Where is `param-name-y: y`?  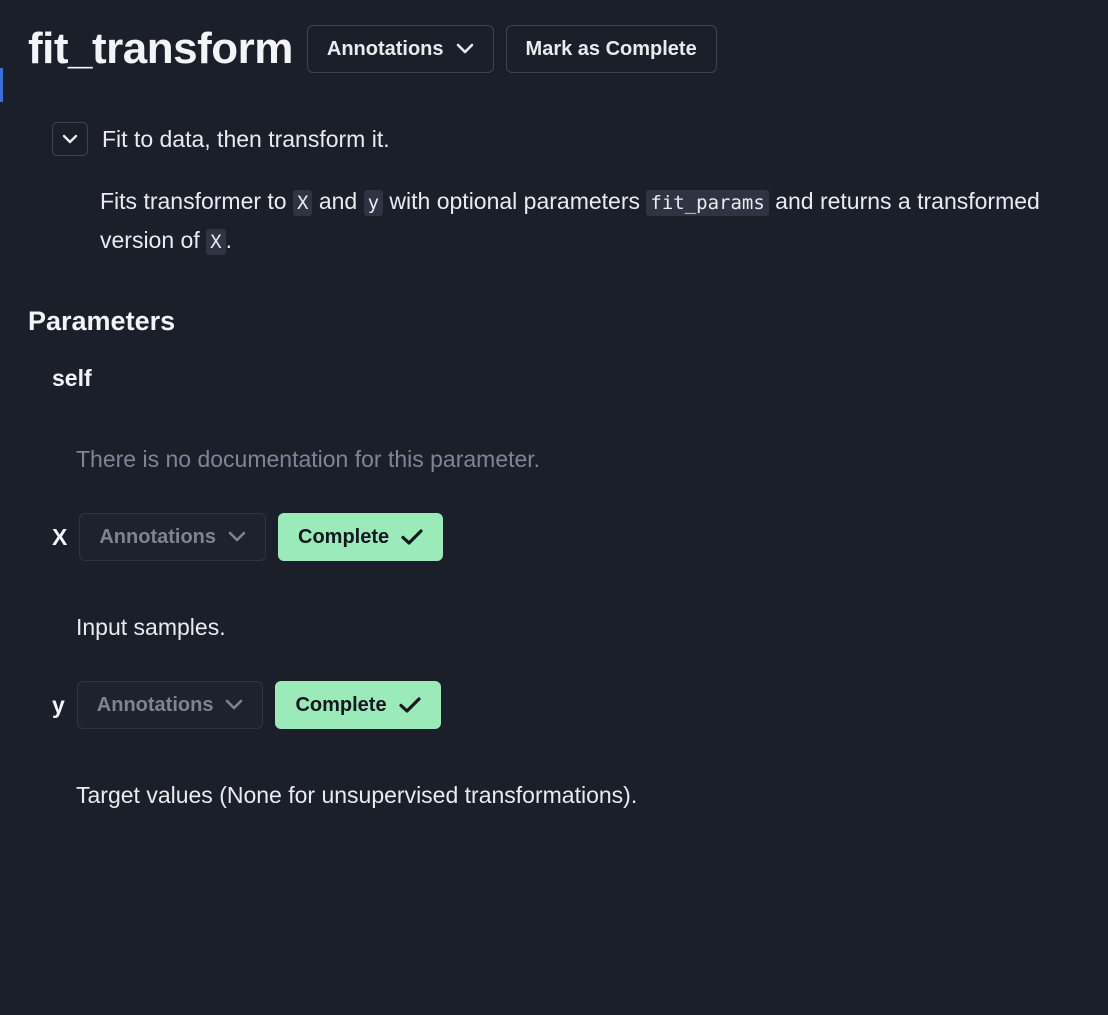
param-name-y: y is located at coordinates (58, 704).